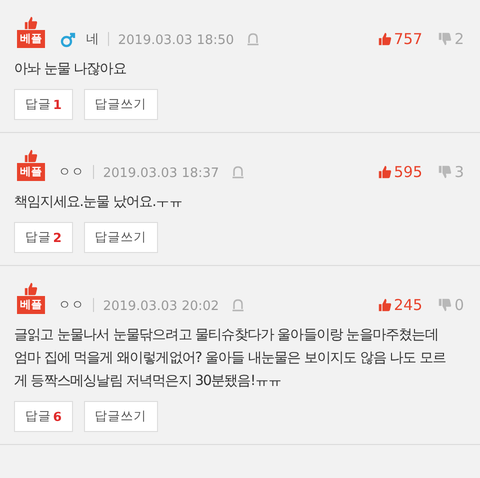 The width and height of the screenshot is (480, 478). I want to click on replies-button: 답글 6, so click(43, 416).